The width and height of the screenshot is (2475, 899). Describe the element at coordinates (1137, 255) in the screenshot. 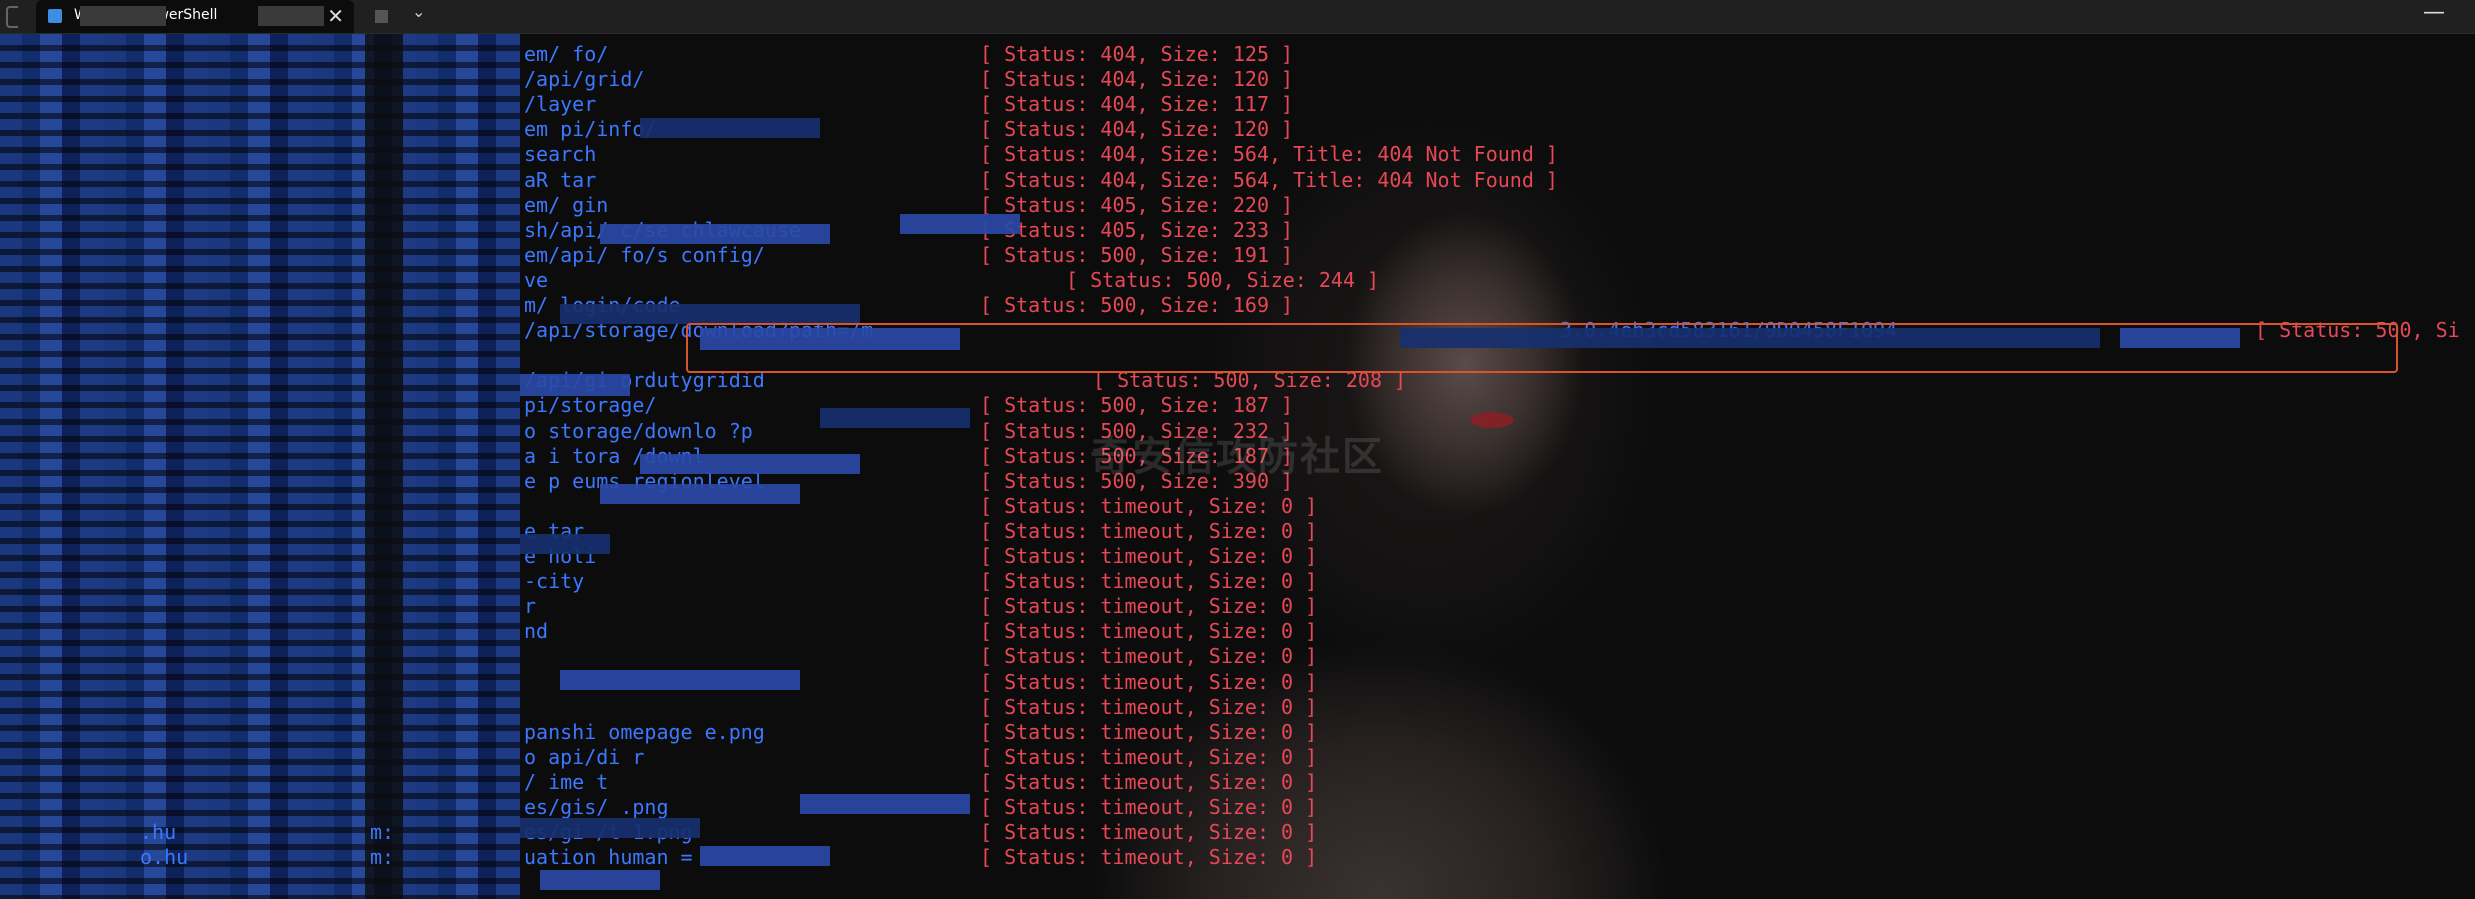

I see `terminal-line-status: [ Status: 500, Size: 191 ]` at that location.